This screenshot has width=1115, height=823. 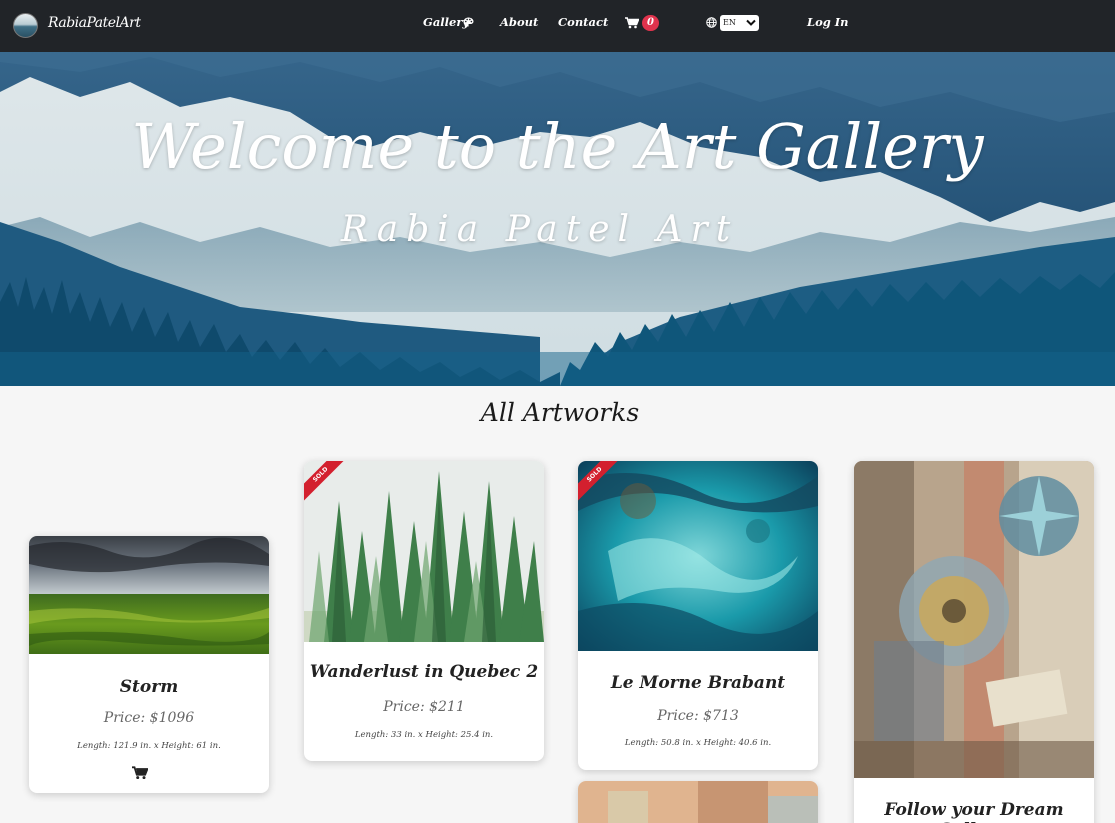 I want to click on nav-contact-link: Contact, so click(x=583, y=22).